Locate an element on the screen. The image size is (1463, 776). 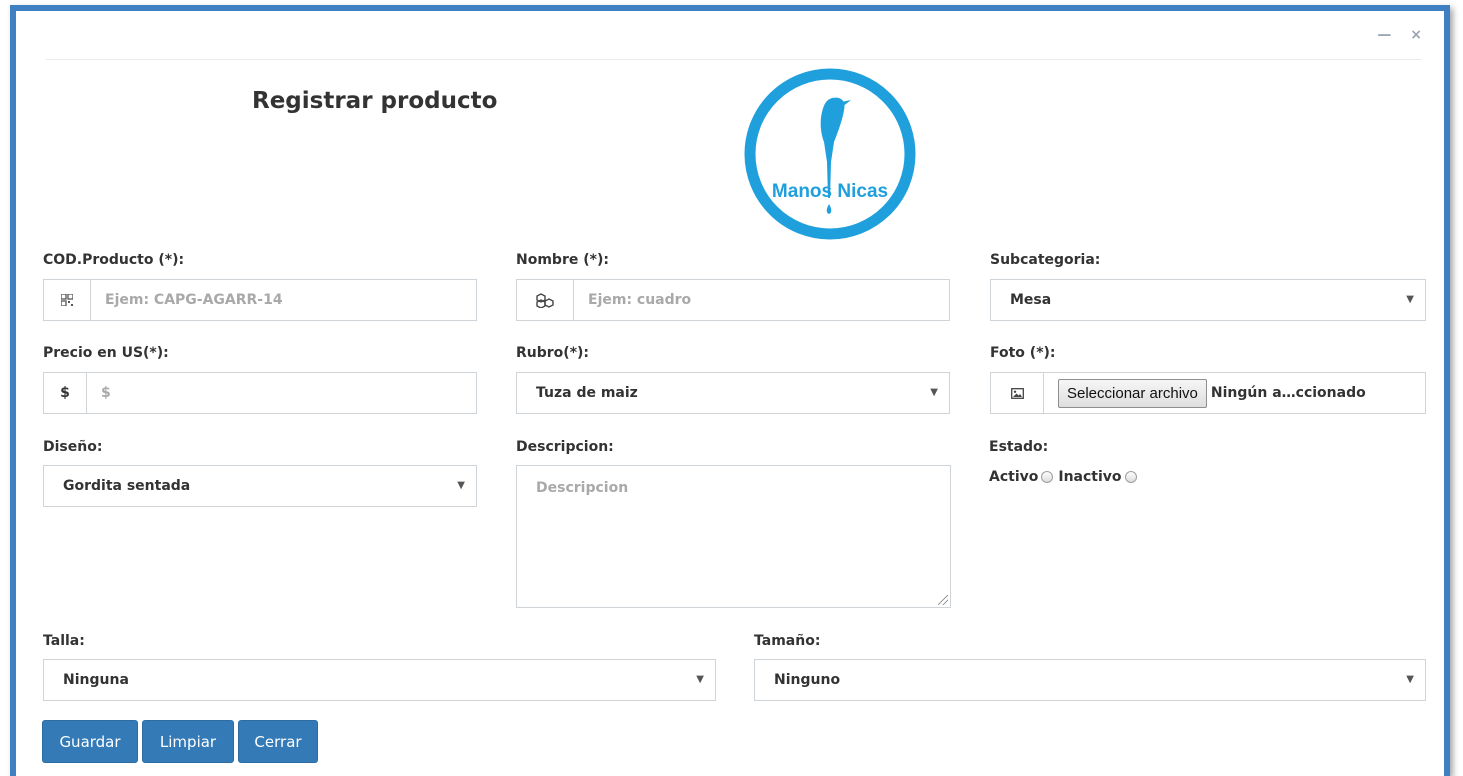
close-icon: × is located at coordinates (1416, 35).